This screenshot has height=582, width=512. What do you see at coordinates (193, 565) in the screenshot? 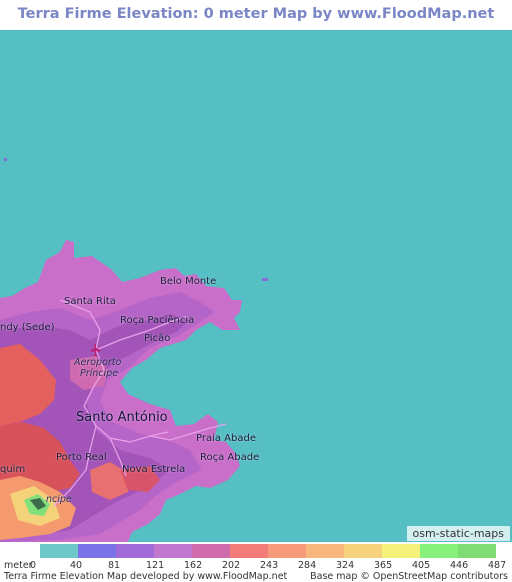
I see `legend-tick: 162` at bounding box center [193, 565].